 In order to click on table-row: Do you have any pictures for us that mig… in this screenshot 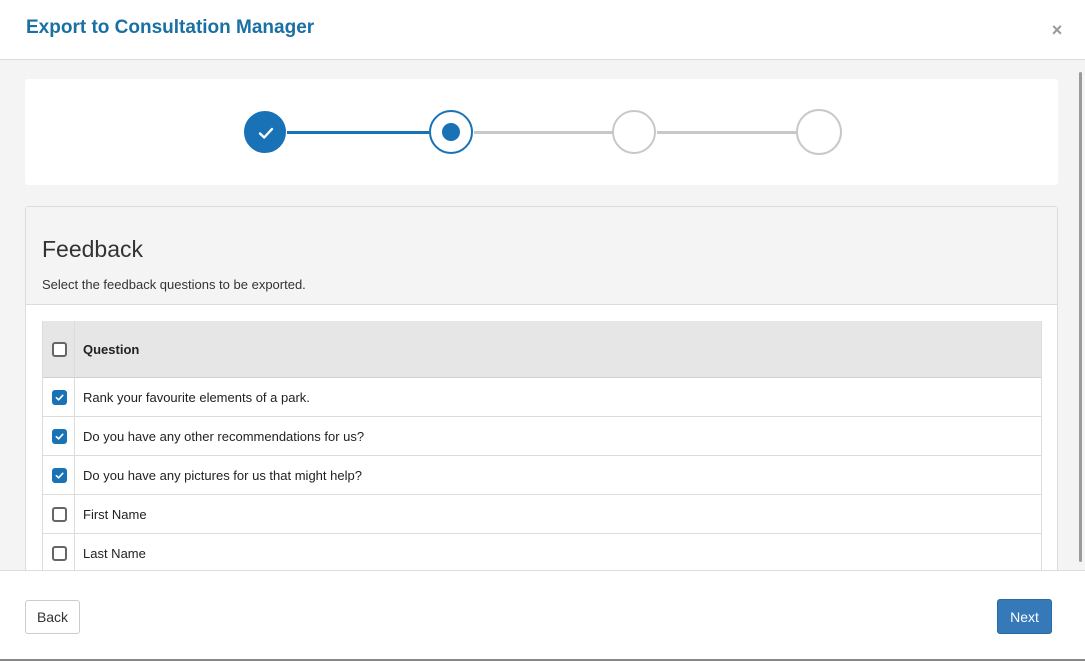, I will do `click(542, 475)`.